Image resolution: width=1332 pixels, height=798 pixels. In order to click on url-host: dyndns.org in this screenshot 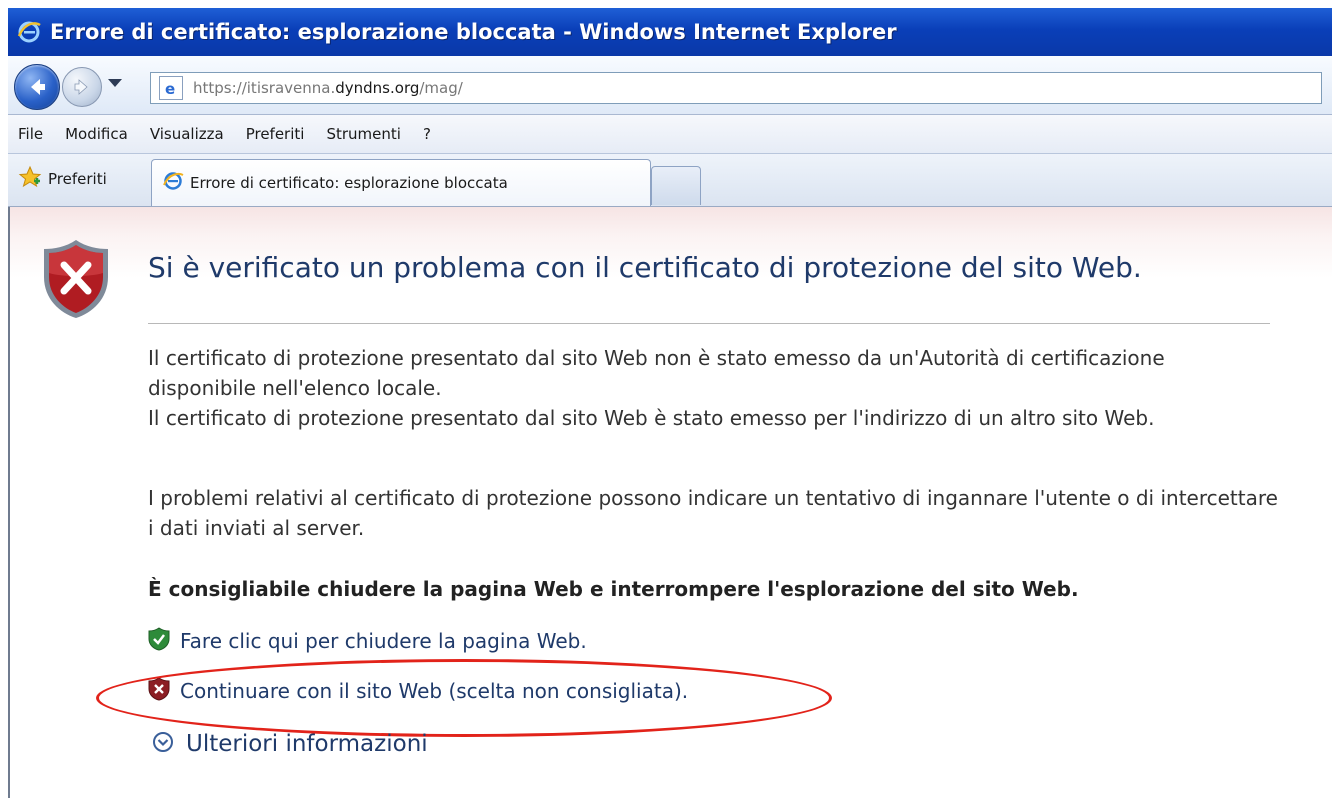, I will do `click(377, 88)`.